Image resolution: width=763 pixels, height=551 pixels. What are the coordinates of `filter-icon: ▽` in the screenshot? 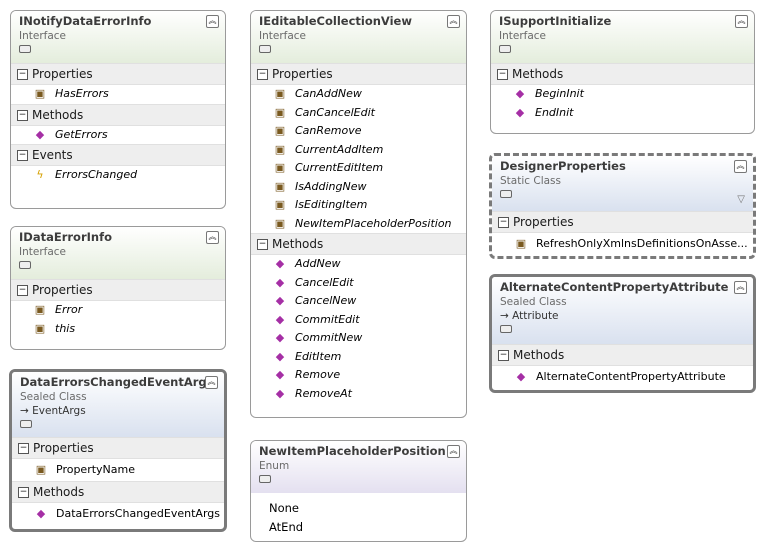 It's located at (741, 199).